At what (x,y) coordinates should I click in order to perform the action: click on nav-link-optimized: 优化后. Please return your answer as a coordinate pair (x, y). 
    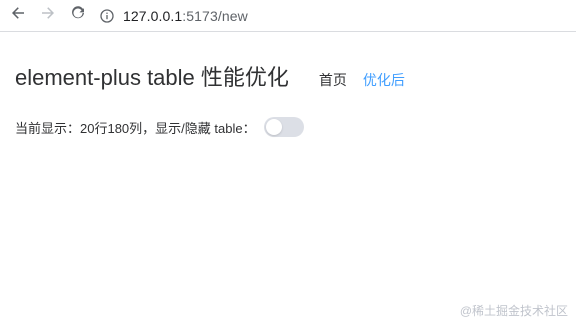
    Looking at the image, I should click on (384, 80).